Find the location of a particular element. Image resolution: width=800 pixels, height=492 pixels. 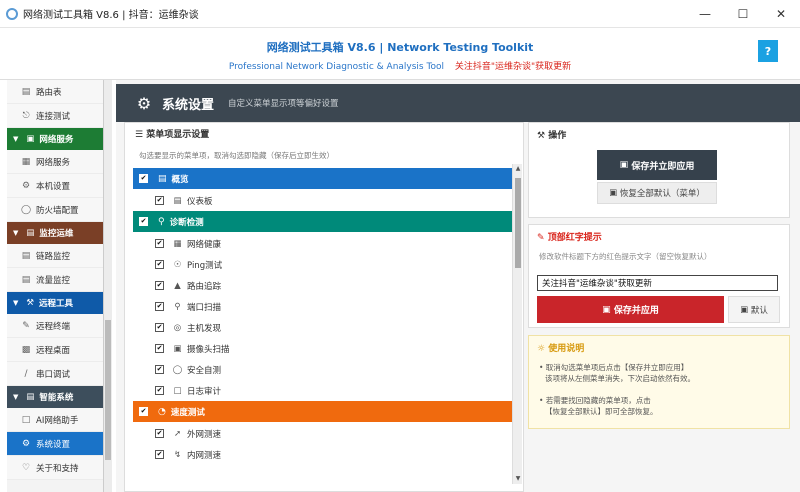

search-icon: ⚲ is located at coordinates (177, 306).